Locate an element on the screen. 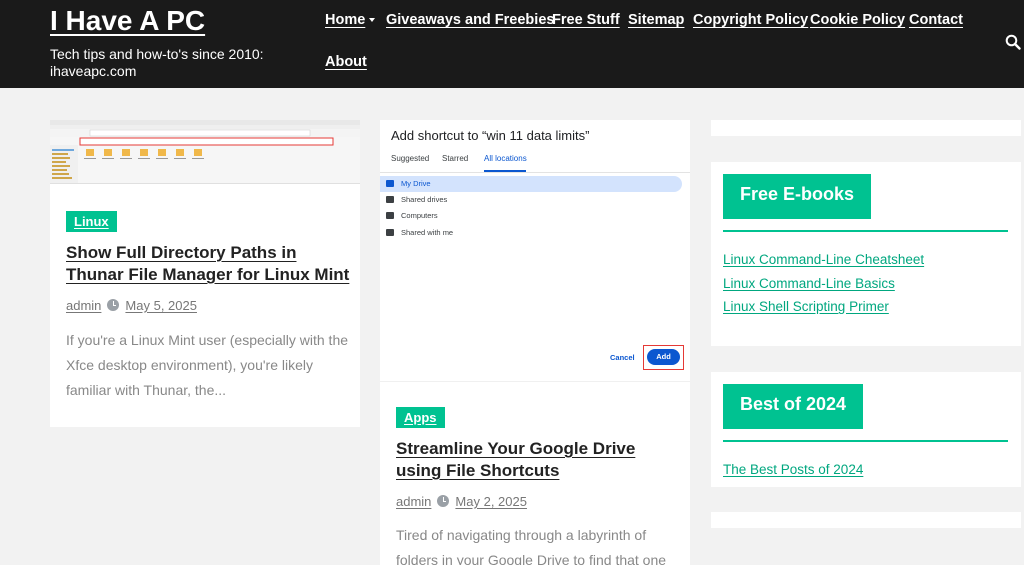  location-label: Shared with me is located at coordinates (427, 232).